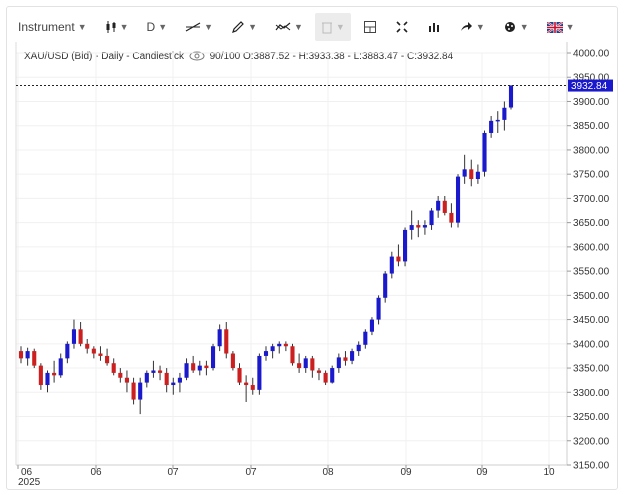 The height and width of the screenshot is (495, 625). I want to click on volume-button, so click(434, 27).